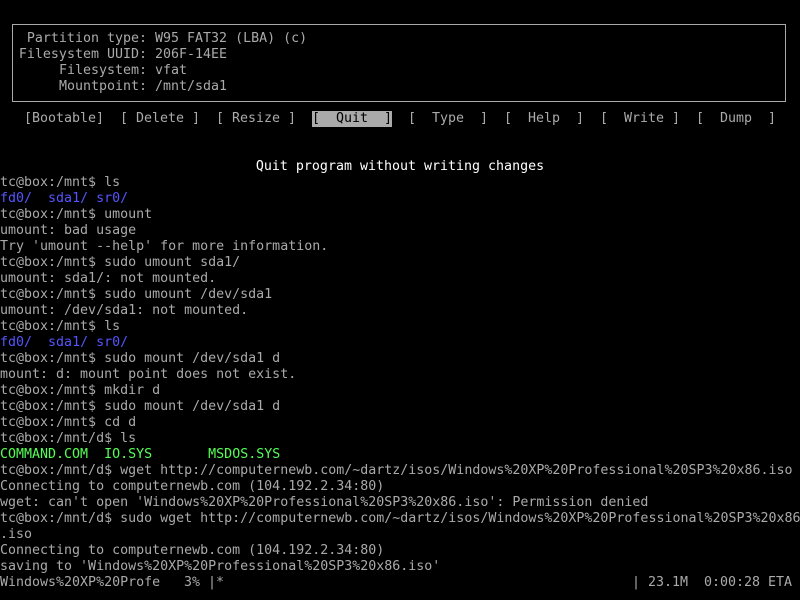  Describe the element at coordinates (748, 582) in the screenshot. I see `progress-eta: 0:00:28 ETA` at that location.